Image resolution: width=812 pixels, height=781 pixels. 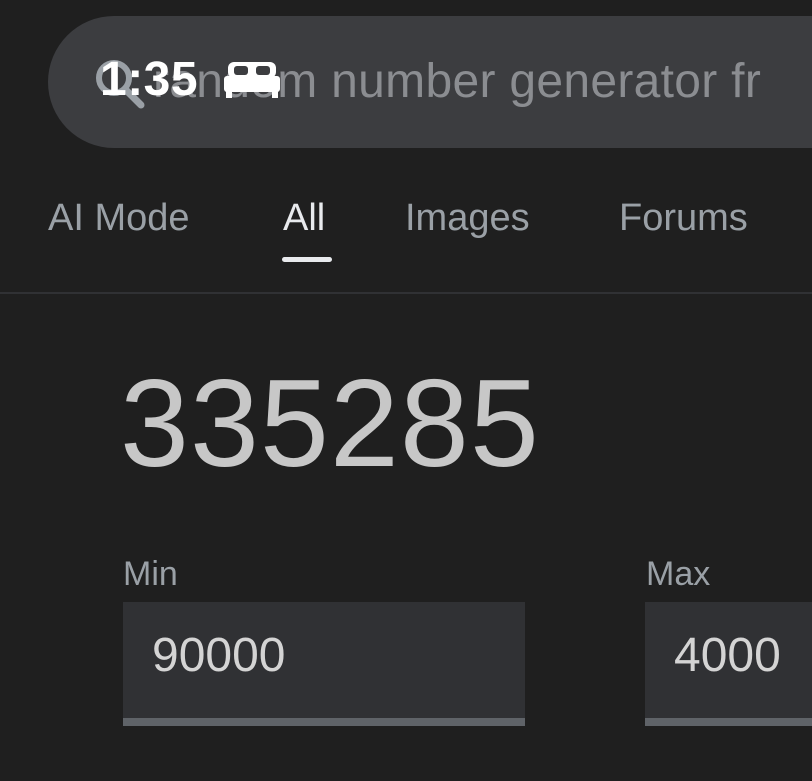 What do you see at coordinates (406, 293) in the screenshot?
I see `tabs-divider` at bounding box center [406, 293].